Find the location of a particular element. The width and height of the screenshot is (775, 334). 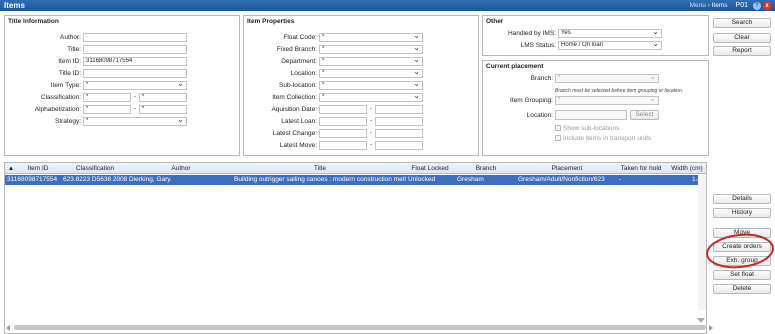

include-transport-text: Include items in transport units is located at coordinates (607, 138).